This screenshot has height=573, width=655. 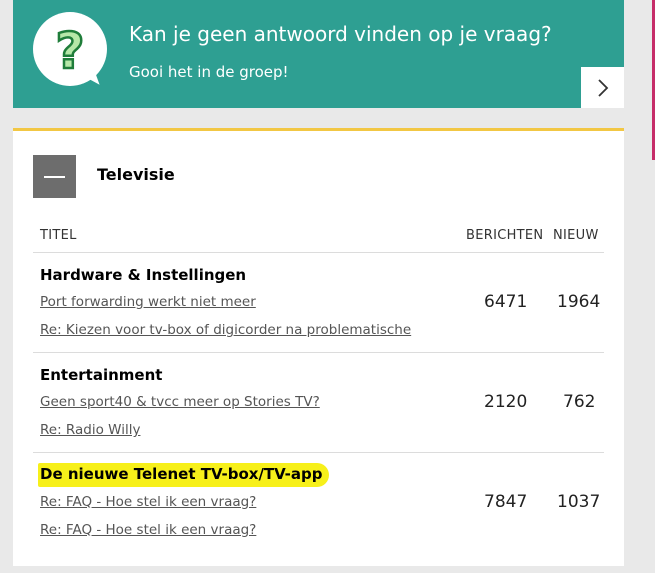 What do you see at coordinates (340, 34) in the screenshot?
I see `banner-title: Kan je geen antwoord vinden op je vraag?` at bounding box center [340, 34].